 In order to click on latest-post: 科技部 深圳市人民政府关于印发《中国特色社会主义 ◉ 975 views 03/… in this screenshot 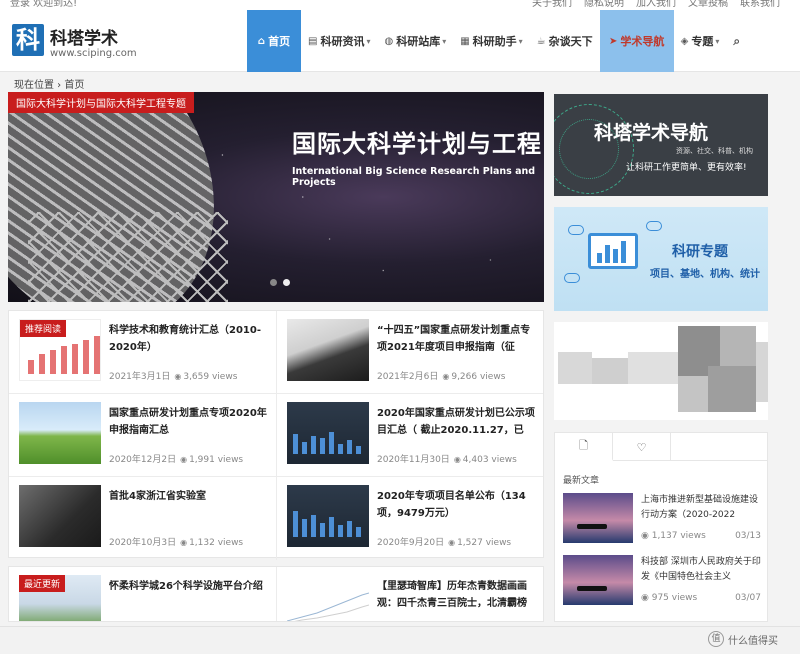, I will do `click(662, 584)`.